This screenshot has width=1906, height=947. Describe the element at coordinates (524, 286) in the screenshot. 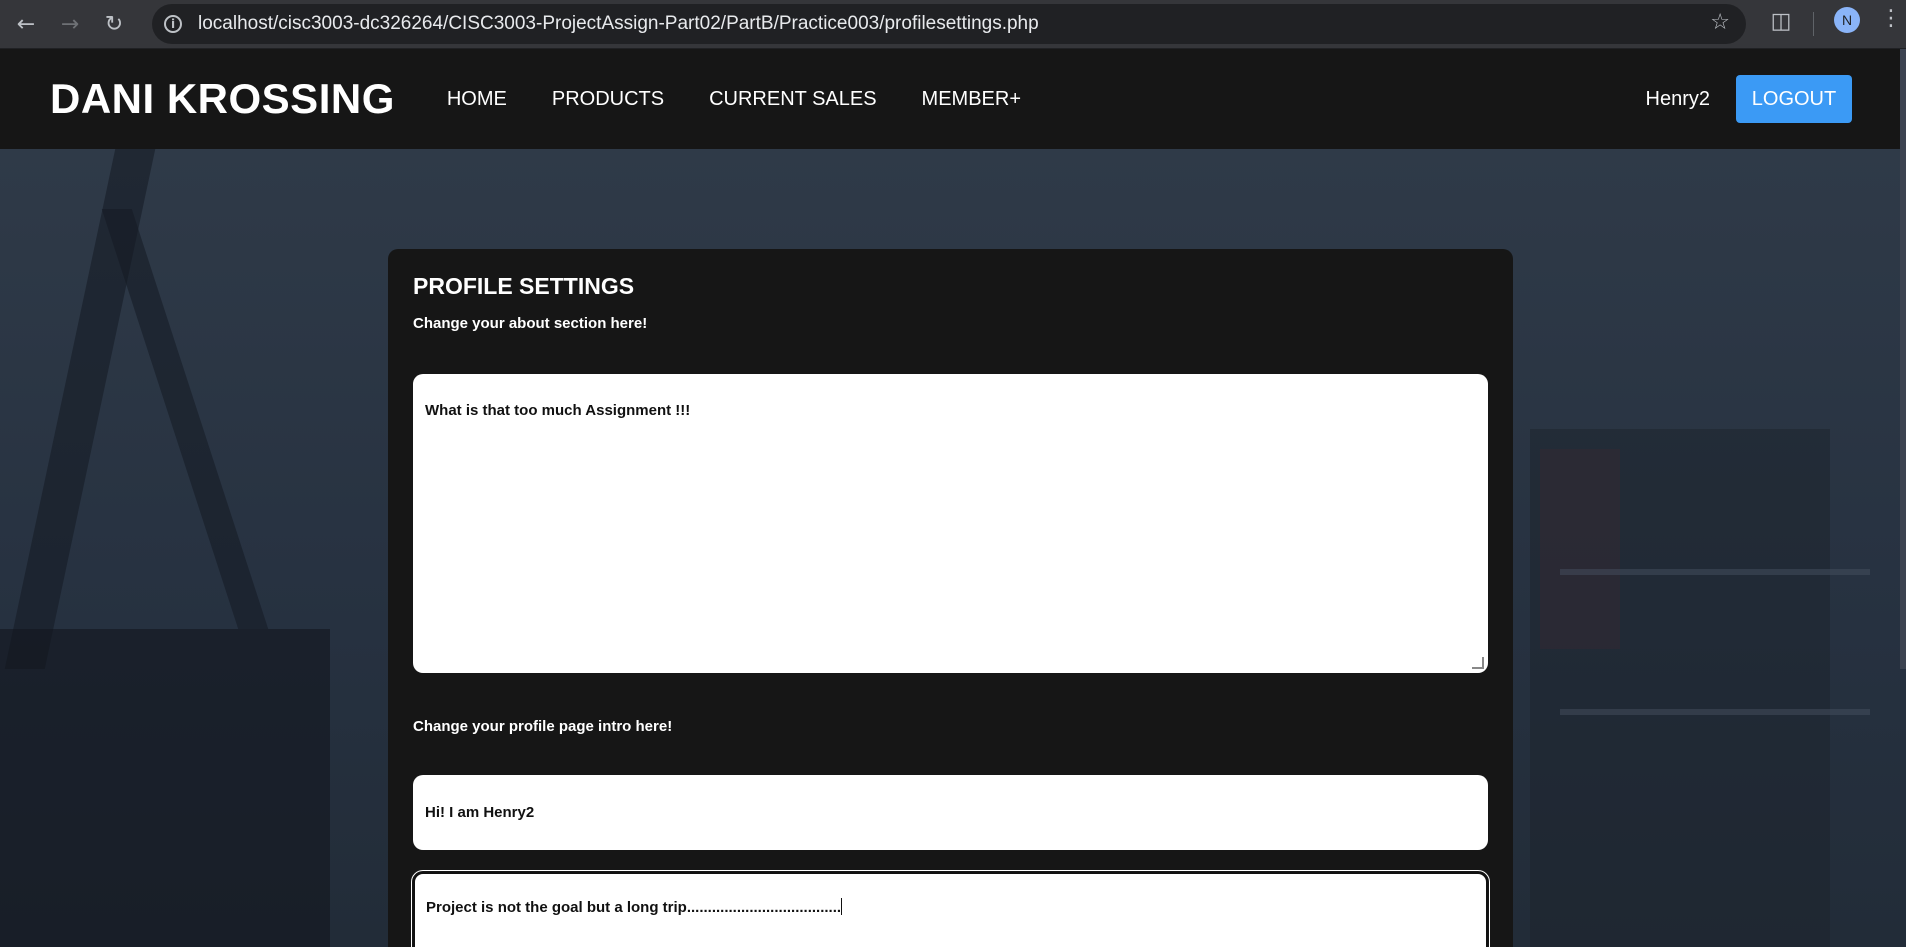

I see `page-title: PROFILE SETTINGS` at that location.